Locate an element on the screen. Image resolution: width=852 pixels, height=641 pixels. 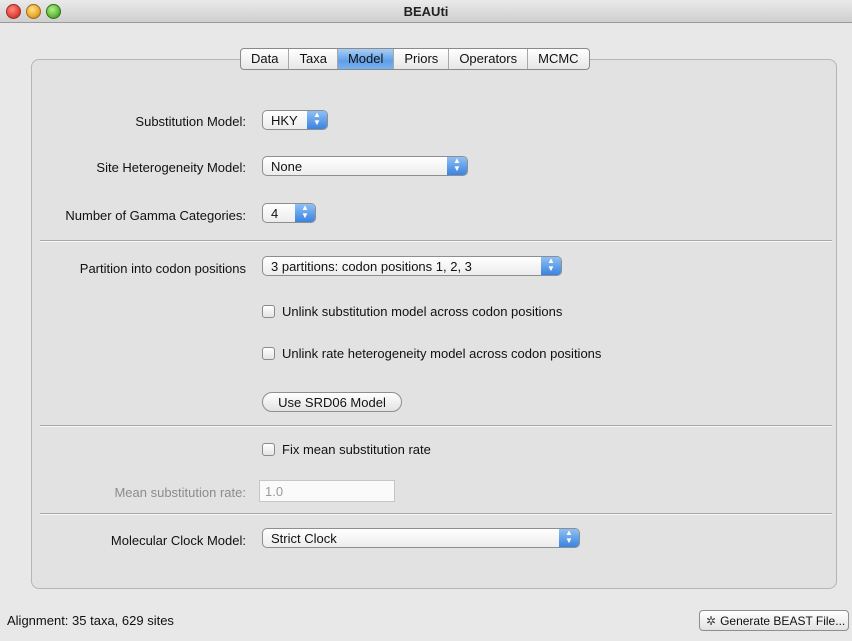
fix-mean-rate-label: Fix mean substitution rate is located at coordinates (356, 449).